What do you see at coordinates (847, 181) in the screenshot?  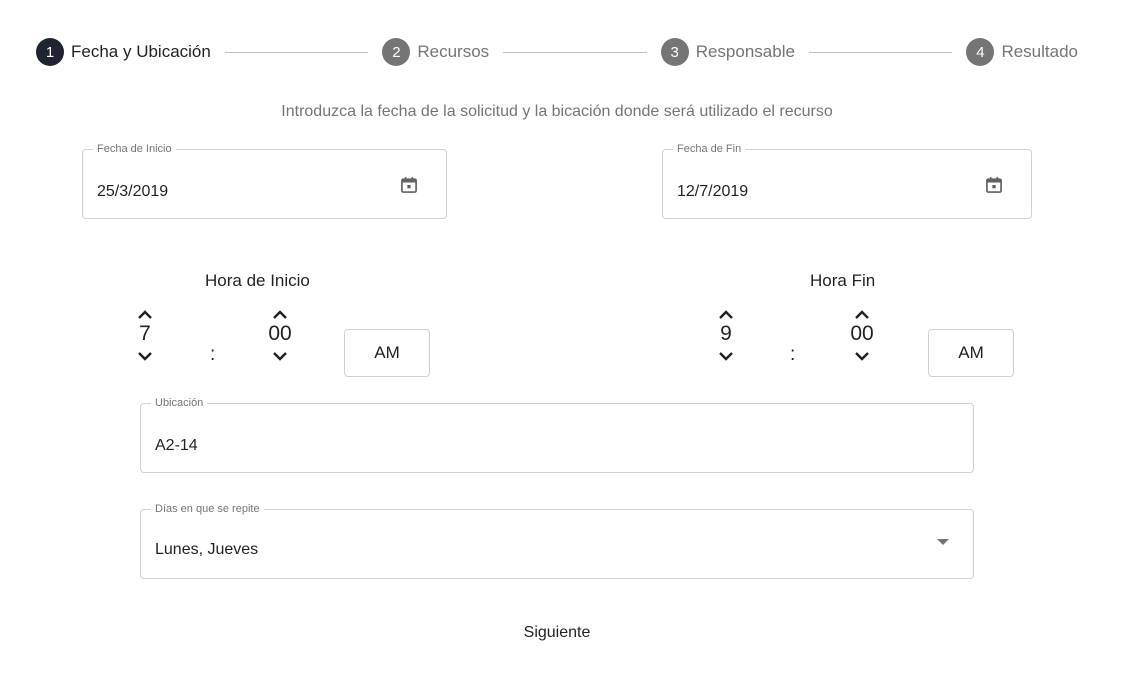 I see `end-date-field: Fecha de Fin 12/7/2019` at bounding box center [847, 181].